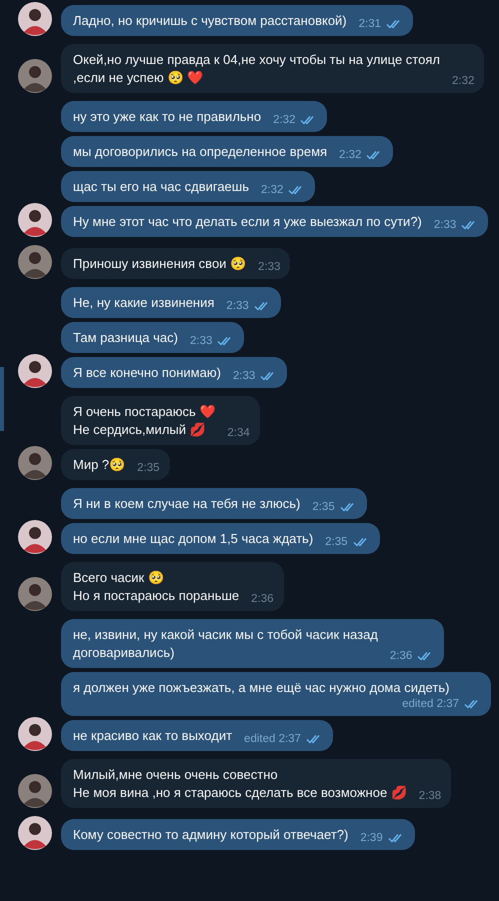 The image size is (499, 901). Describe the element at coordinates (99, 465) in the screenshot. I see `message-text: Мир ?🥺` at that location.